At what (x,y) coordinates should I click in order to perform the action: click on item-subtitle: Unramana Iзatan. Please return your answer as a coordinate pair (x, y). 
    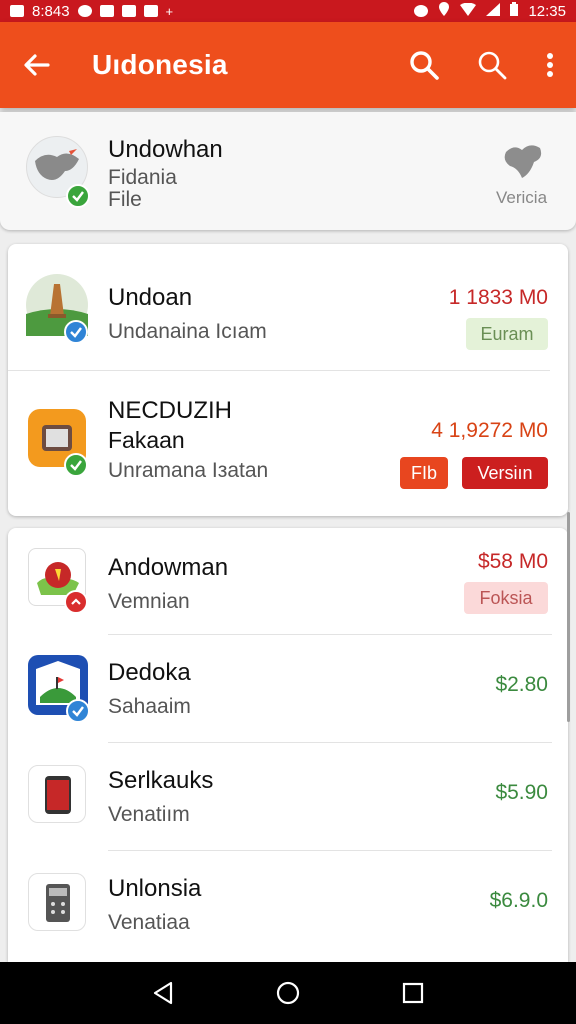
    Looking at the image, I should click on (188, 470).